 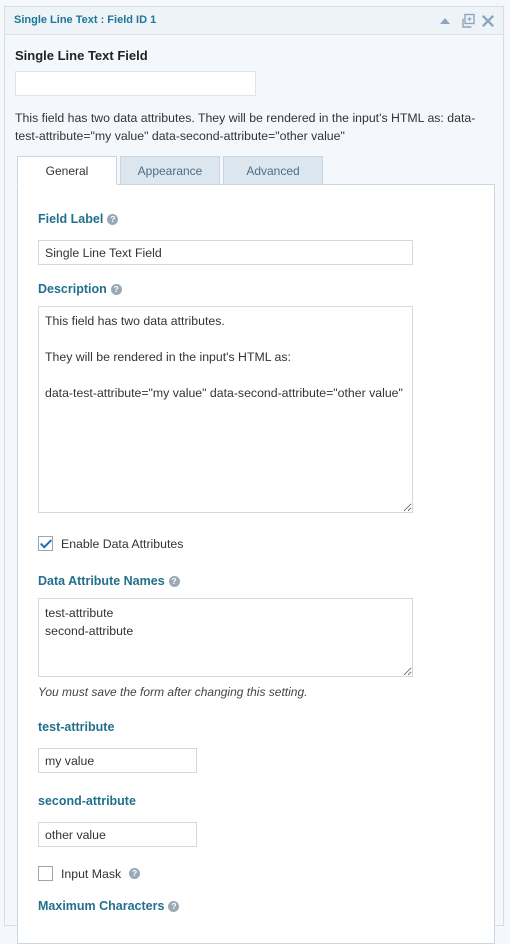 I want to click on preview-text-input, so click(x=135, y=83).